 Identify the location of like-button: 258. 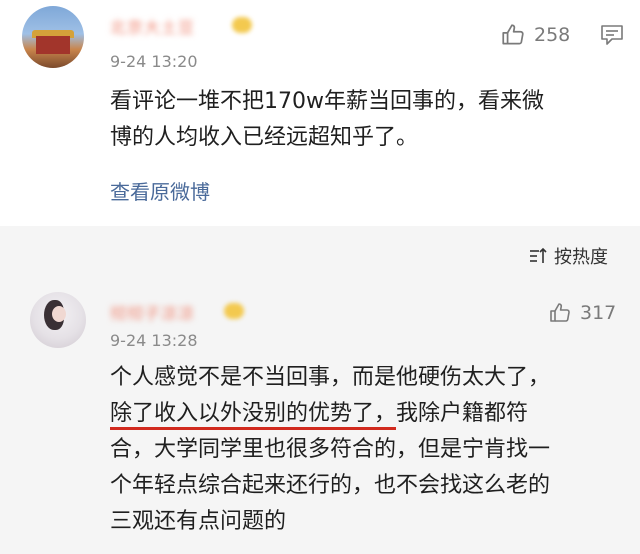
(535, 35).